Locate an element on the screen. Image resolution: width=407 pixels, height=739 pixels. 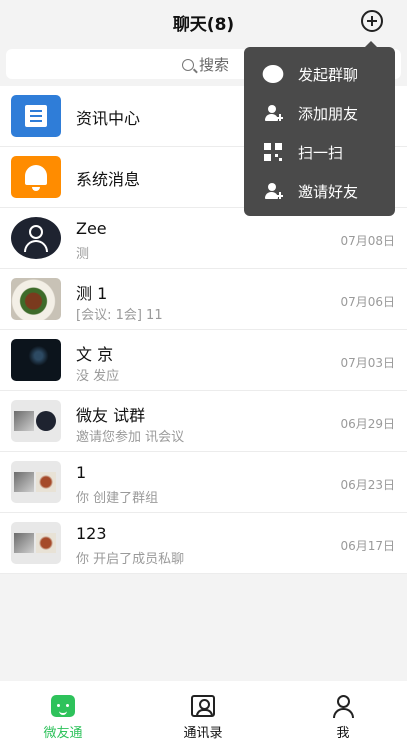
menu-item-label: 扫一扫 is located at coordinates (321, 153).